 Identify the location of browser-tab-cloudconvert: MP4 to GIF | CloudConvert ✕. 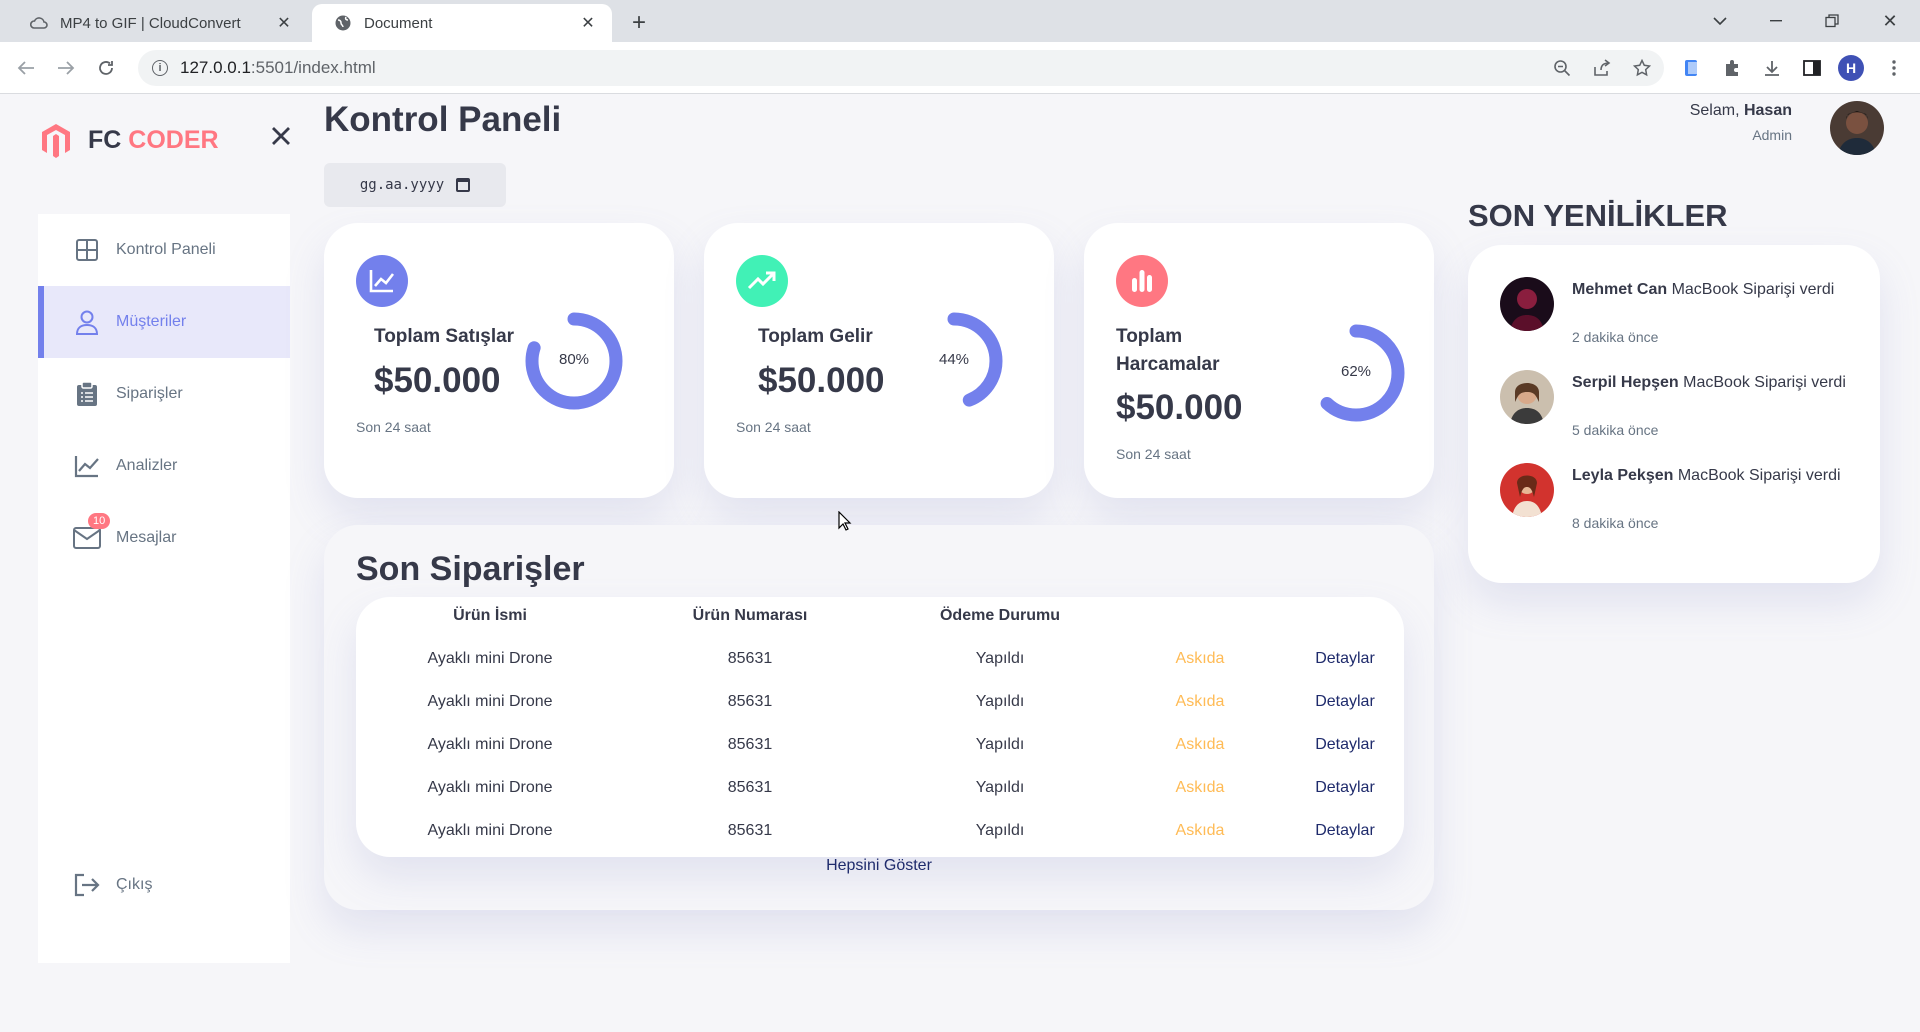
(158, 23).